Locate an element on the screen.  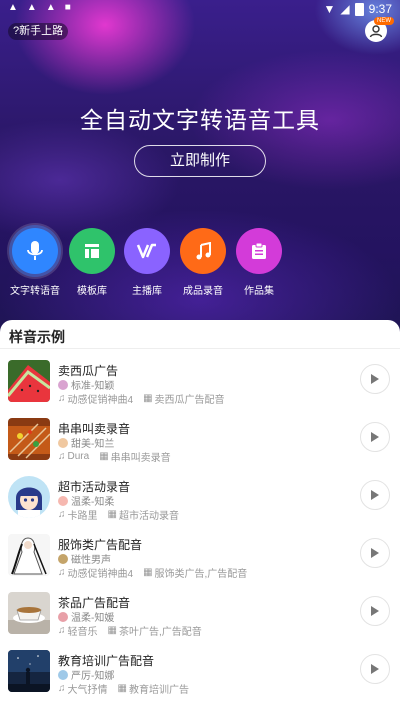
anchor-icon is located at coordinates (147, 251).